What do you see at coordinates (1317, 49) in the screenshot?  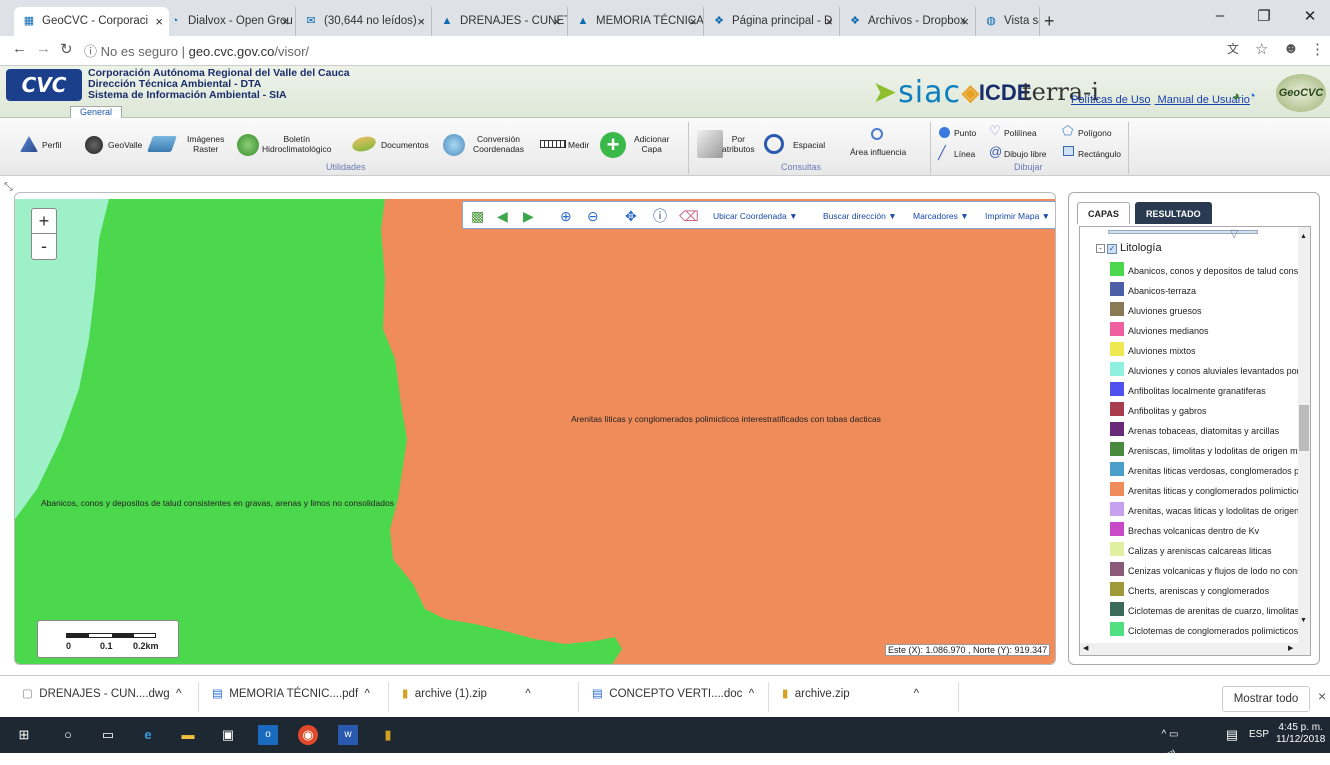 I see `menu-icon: ⋮` at bounding box center [1317, 49].